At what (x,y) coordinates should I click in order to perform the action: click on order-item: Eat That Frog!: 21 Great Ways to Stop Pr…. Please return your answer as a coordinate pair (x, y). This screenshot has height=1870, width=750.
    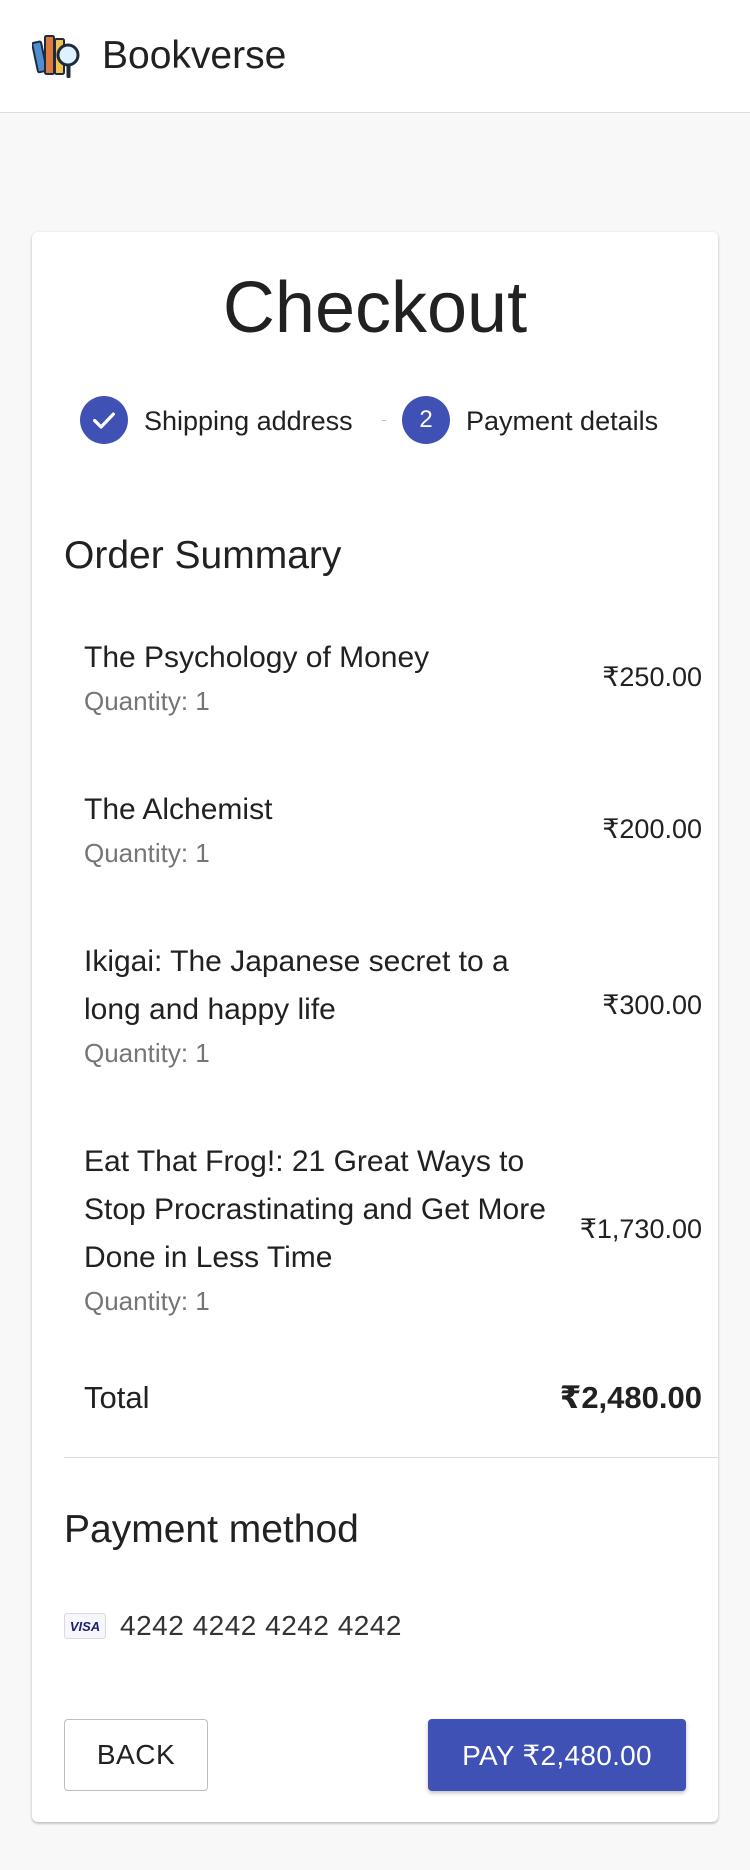
    Looking at the image, I should click on (393, 1227).